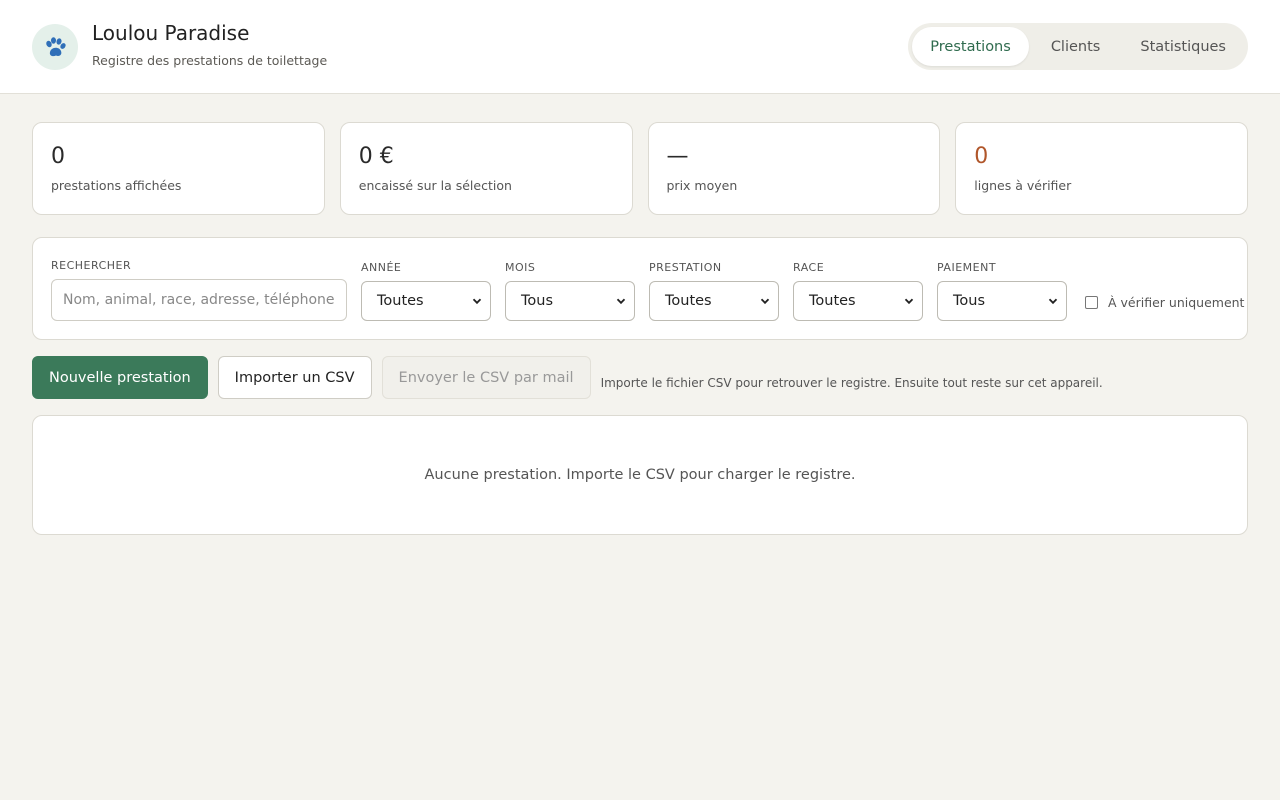  Describe the element at coordinates (1002, 301) in the screenshot. I see `paiement-select: Tous` at that location.